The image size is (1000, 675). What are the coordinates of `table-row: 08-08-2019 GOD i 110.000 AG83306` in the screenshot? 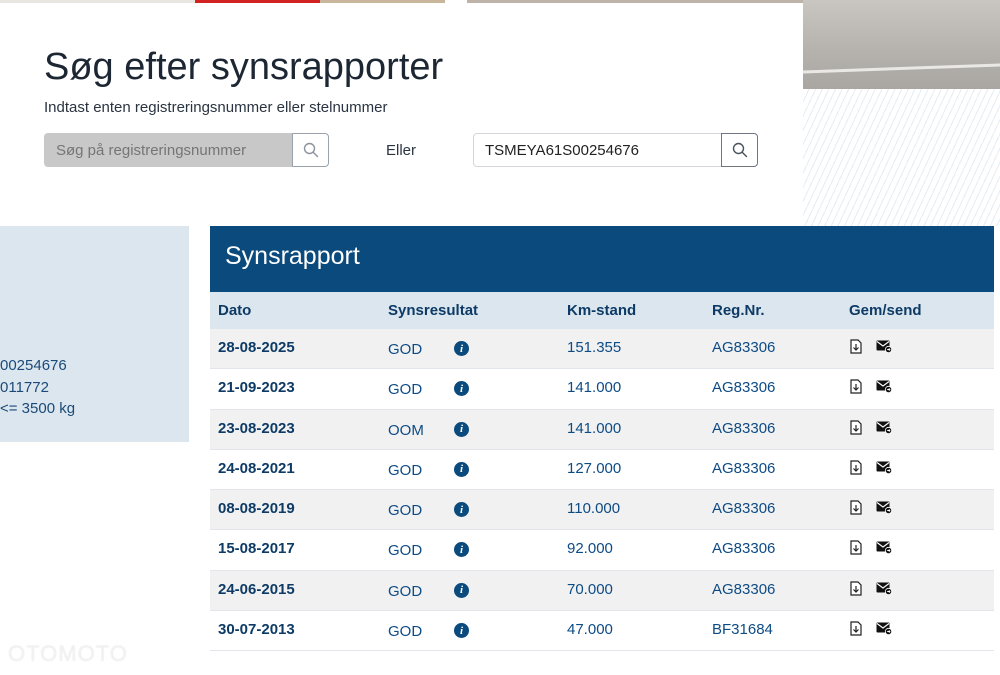 It's located at (602, 510).